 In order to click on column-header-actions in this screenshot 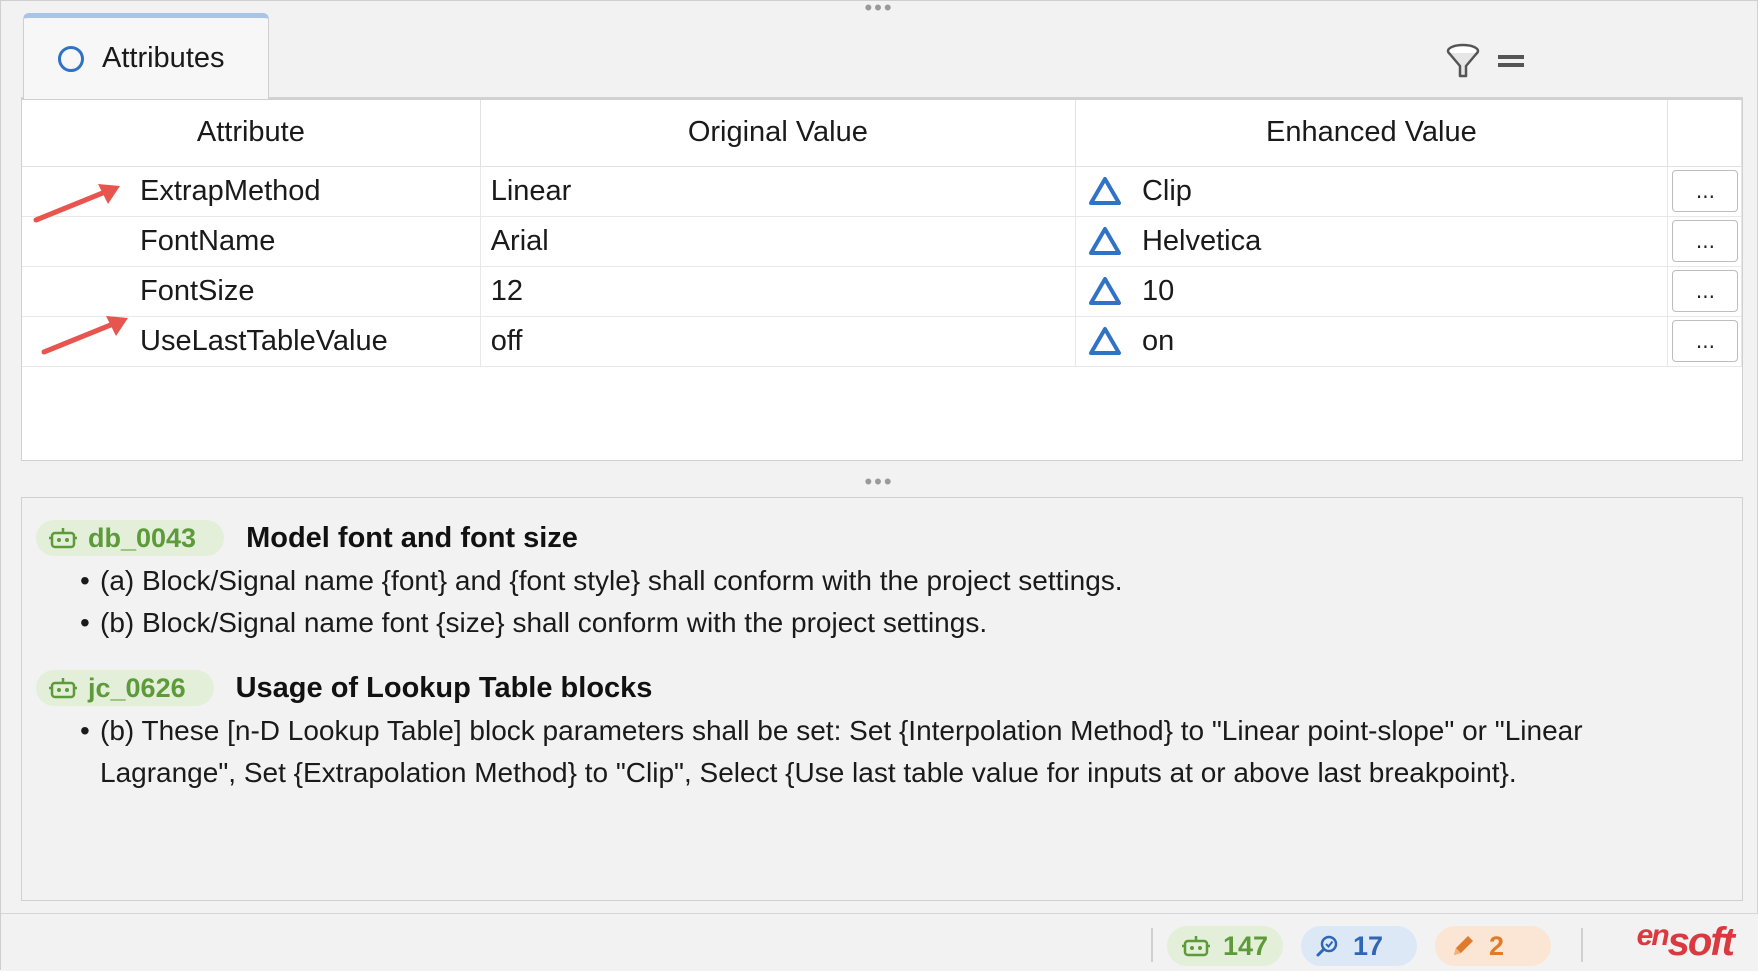, I will do `click(1705, 133)`.